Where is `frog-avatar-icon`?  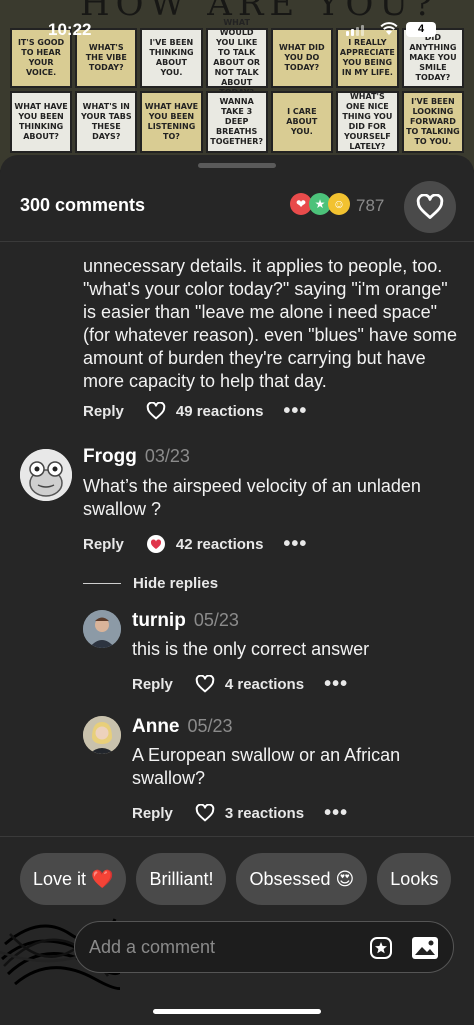 frog-avatar-icon is located at coordinates (46, 475).